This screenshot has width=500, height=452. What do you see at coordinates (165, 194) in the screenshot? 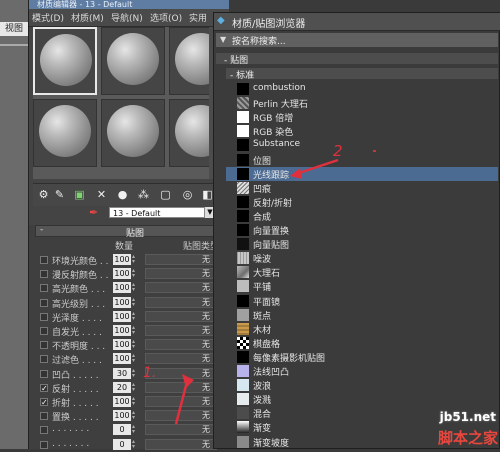
I see `put-to-library-icon: ▢` at bounding box center [165, 194].